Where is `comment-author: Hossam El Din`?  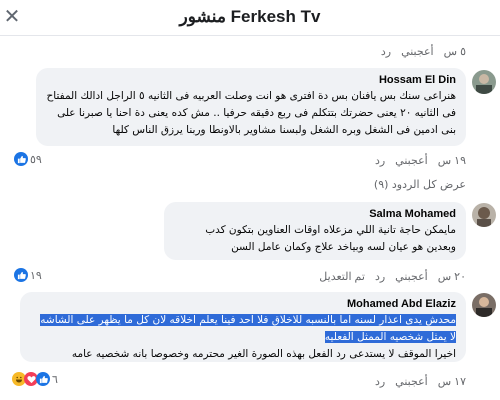
comment-author: Hossam El Din is located at coordinates (251, 80).